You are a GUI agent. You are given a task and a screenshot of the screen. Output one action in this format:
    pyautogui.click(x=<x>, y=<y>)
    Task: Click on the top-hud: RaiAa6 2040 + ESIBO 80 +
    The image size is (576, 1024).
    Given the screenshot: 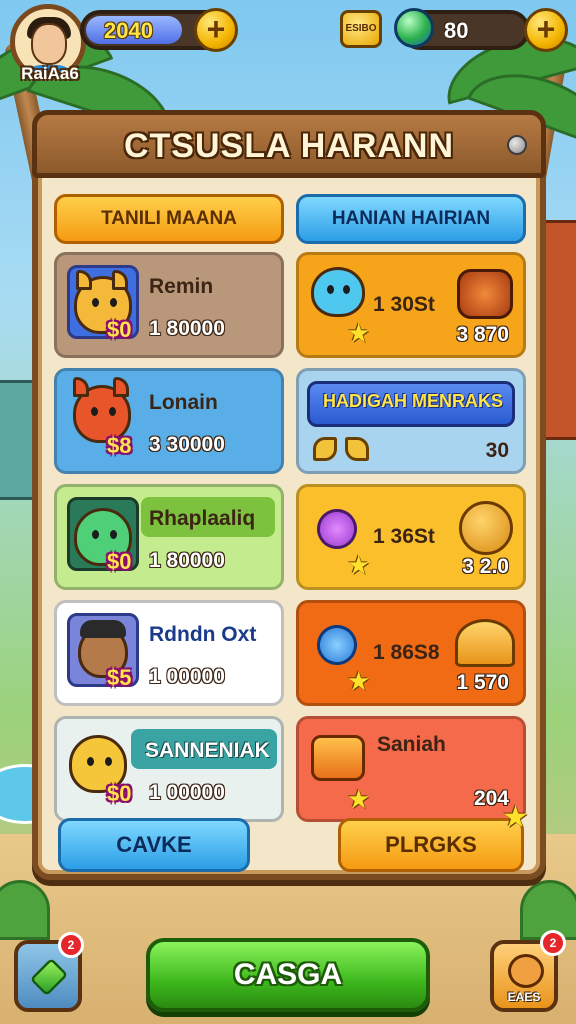 What is the action you would take?
    pyautogui.click(x=288, y=50)
    